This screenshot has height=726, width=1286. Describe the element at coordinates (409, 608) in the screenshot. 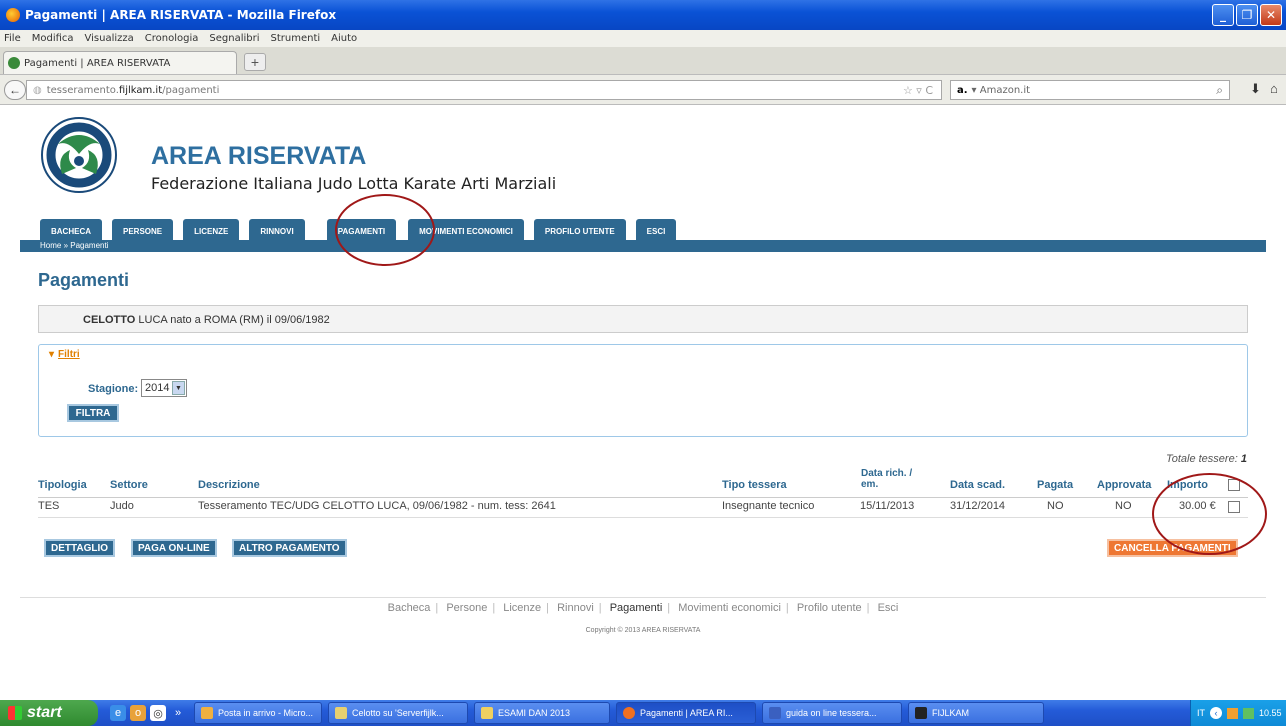

I see `footer-link-bacheca: Bacheca` at that location.